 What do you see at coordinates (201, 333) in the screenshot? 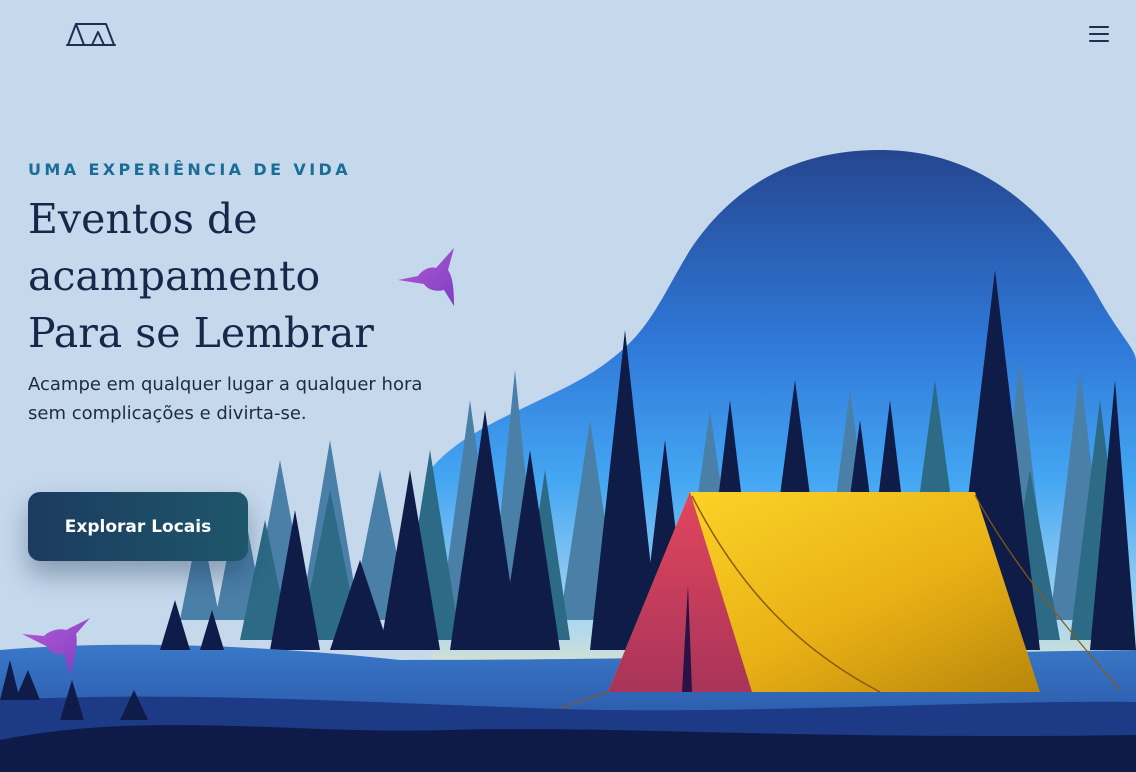
I see `hero-title-line: Para se Lembrar` at bounding box center [201, 333].